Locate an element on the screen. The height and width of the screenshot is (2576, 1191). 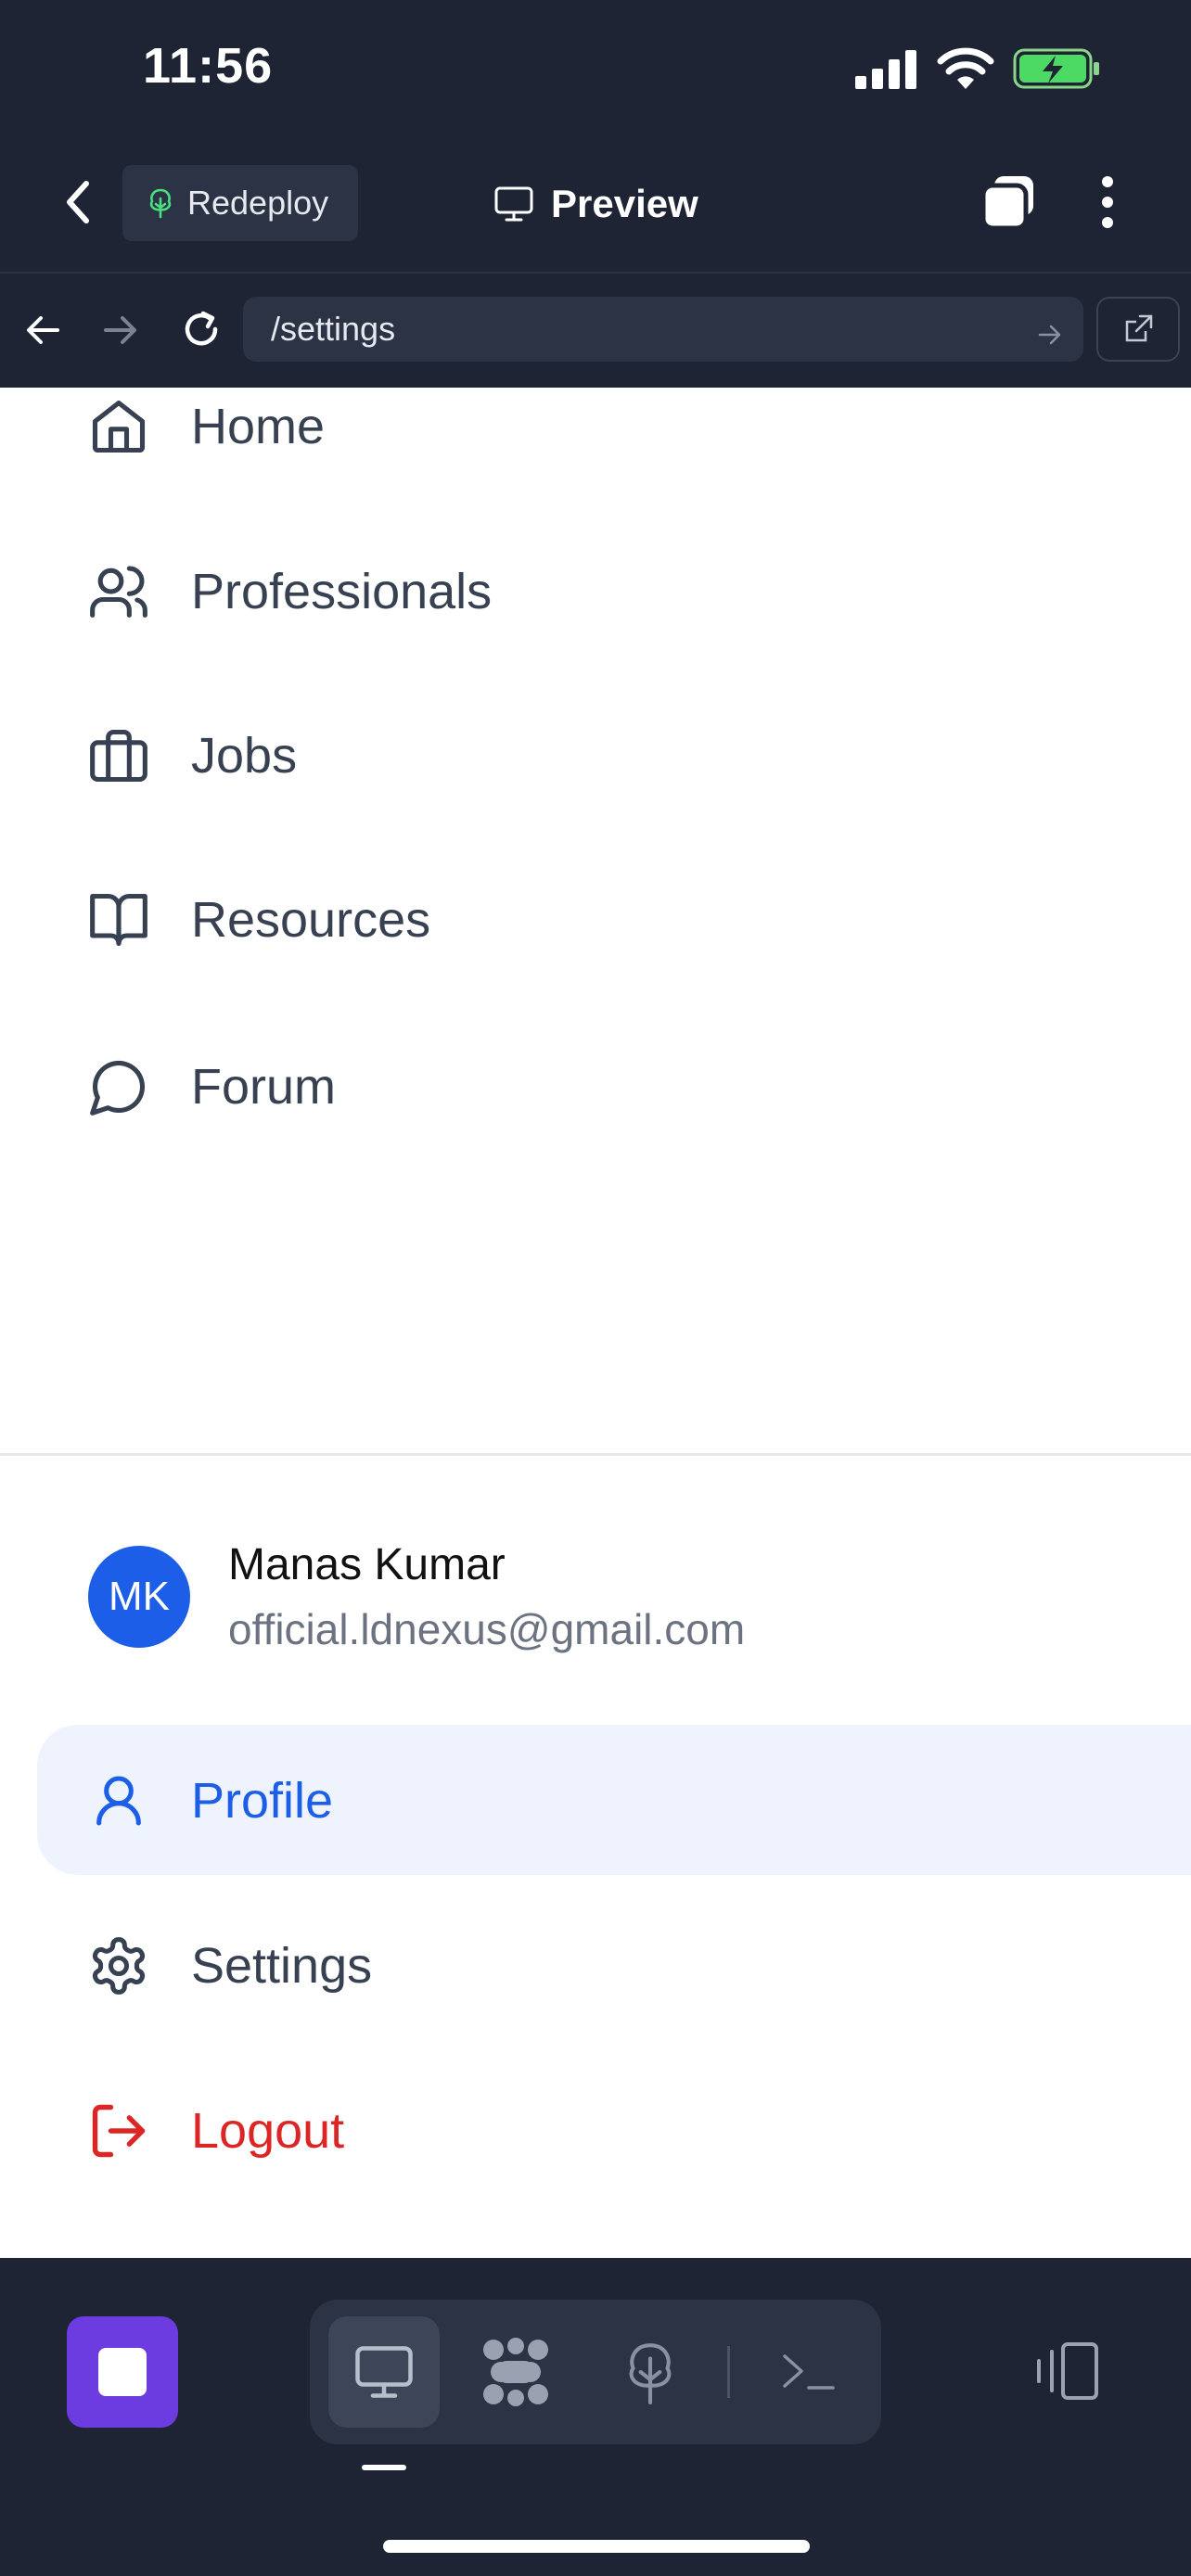
profile-label: Profile is located at coordinates (262, 1801).